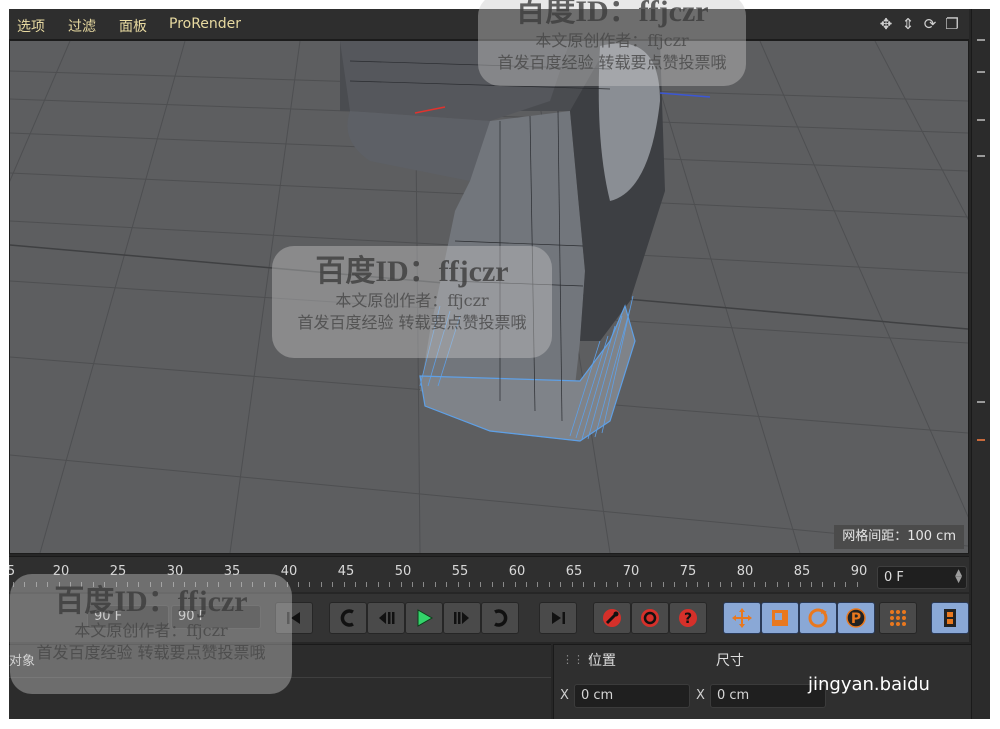 The height and width of the screenshot is (729, 1000). I want to click on go-to-start-button, so click(294, 618).